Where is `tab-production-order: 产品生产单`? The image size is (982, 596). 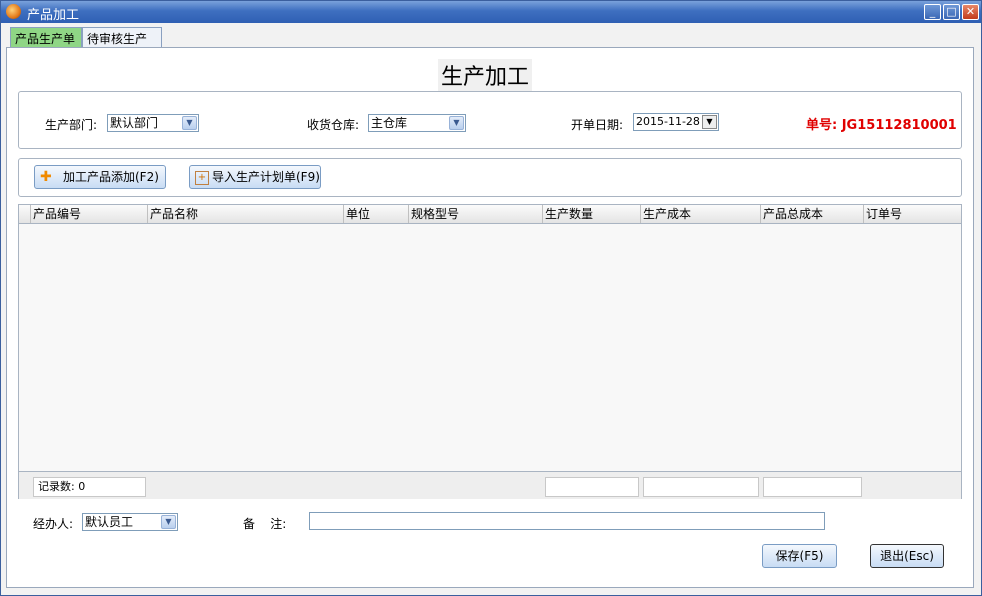
tab-production-order: 产品生产单 is located at coordinates (46, 37).